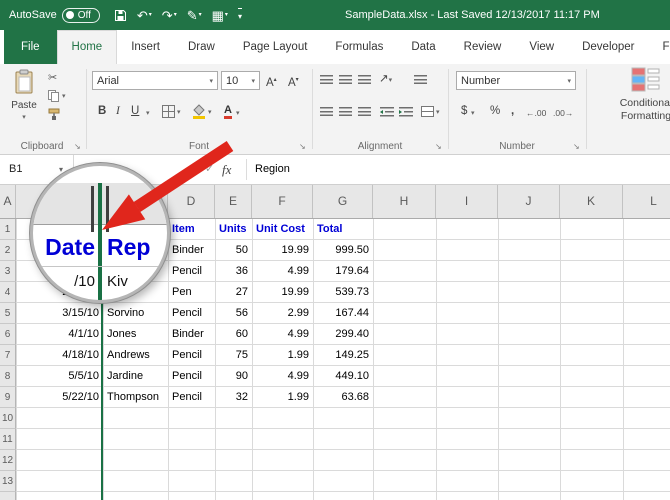  Describe the element at coordinates (191, 397) in the screenshot. I see `cell-D9: Pencil` at that location.